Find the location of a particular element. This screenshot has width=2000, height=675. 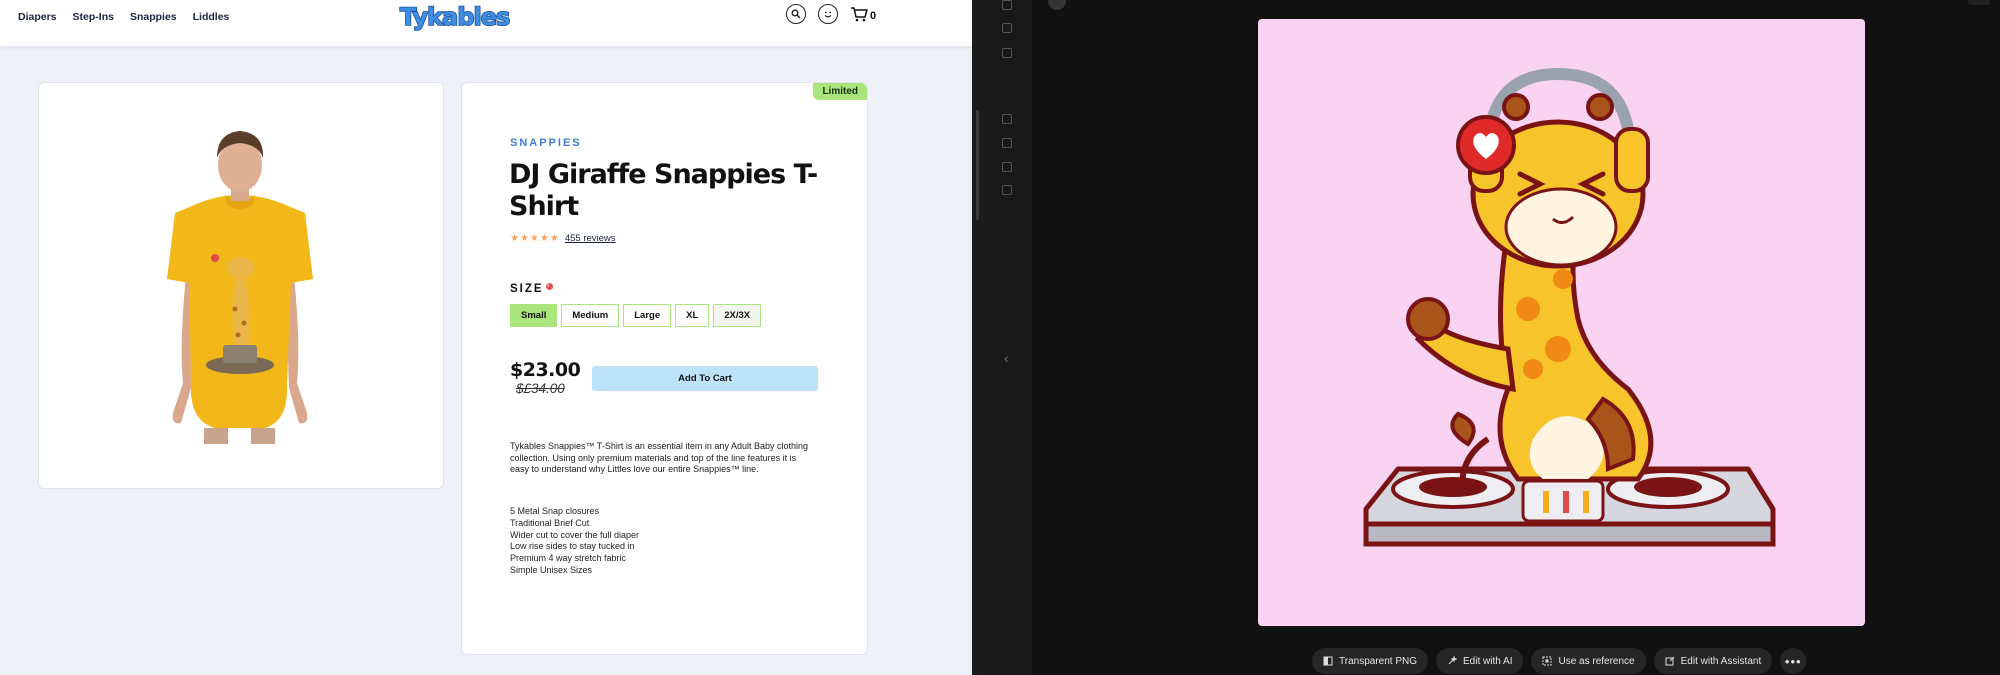

size-label: SIZE i is located at coordinates (531, 289).